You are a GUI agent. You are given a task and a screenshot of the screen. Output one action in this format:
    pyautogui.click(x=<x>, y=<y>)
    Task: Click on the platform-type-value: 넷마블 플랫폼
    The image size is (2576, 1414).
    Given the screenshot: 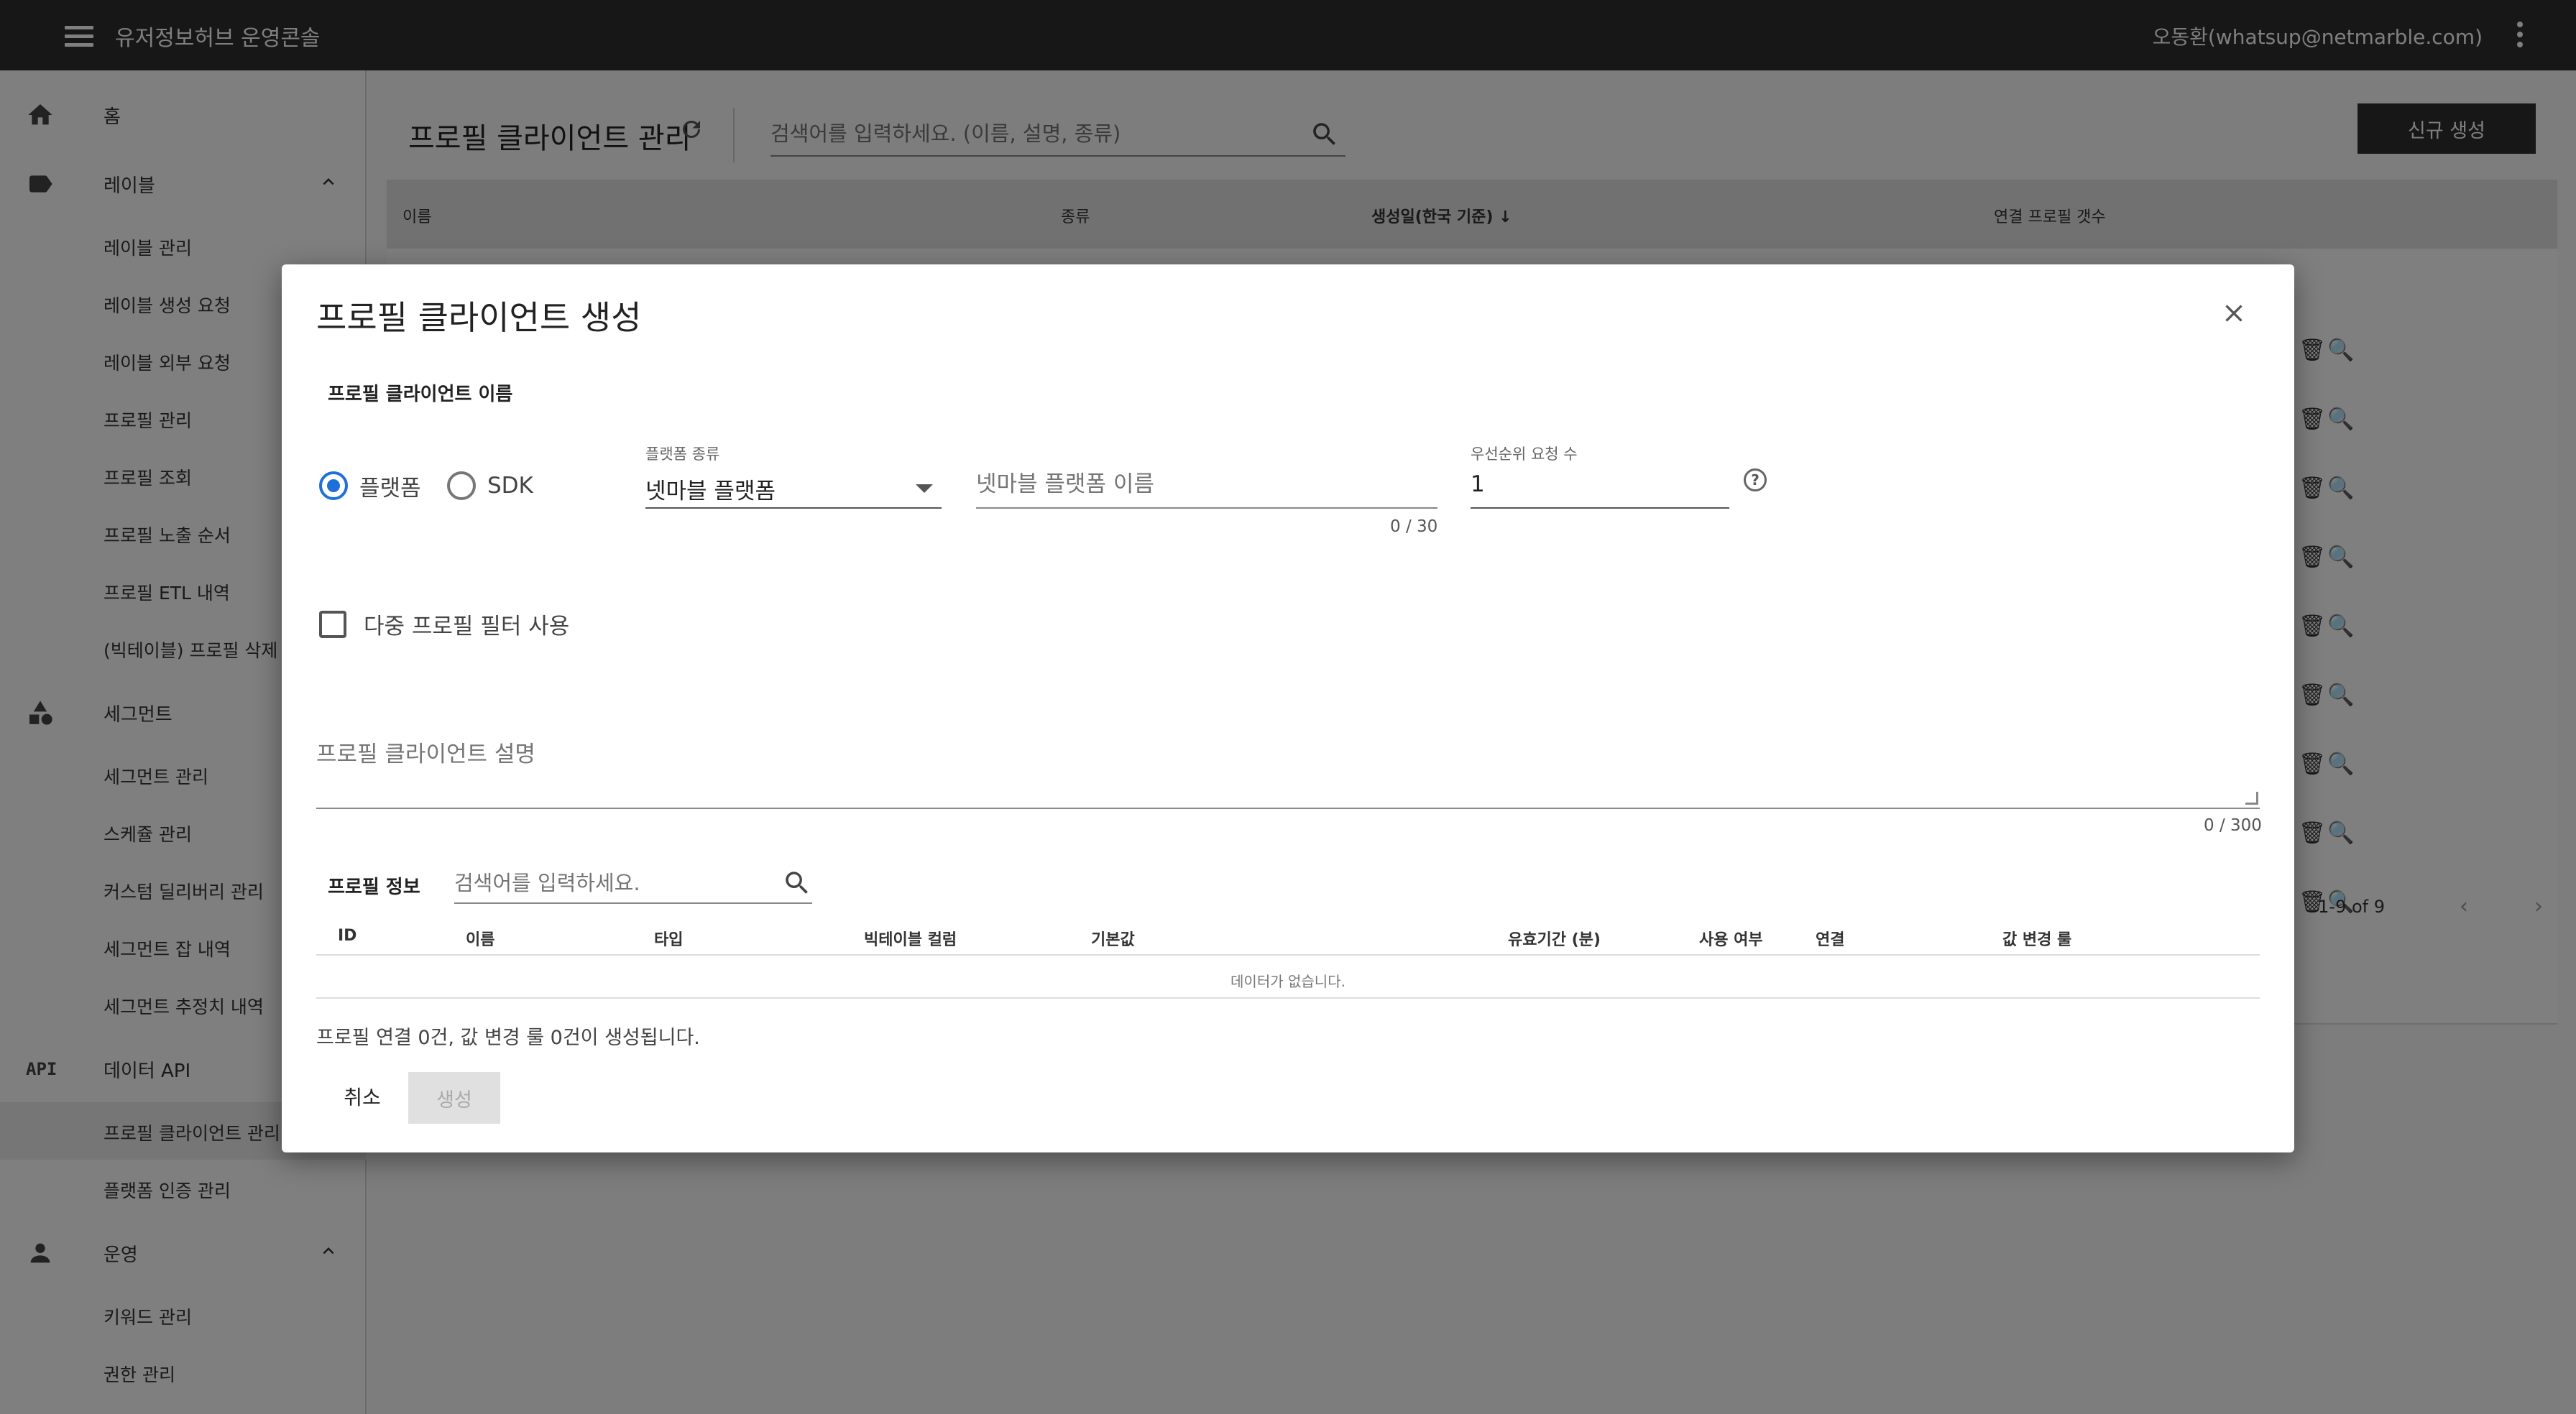 What is the action you would take?
    pyautogui.click(x=710, y=491)
    